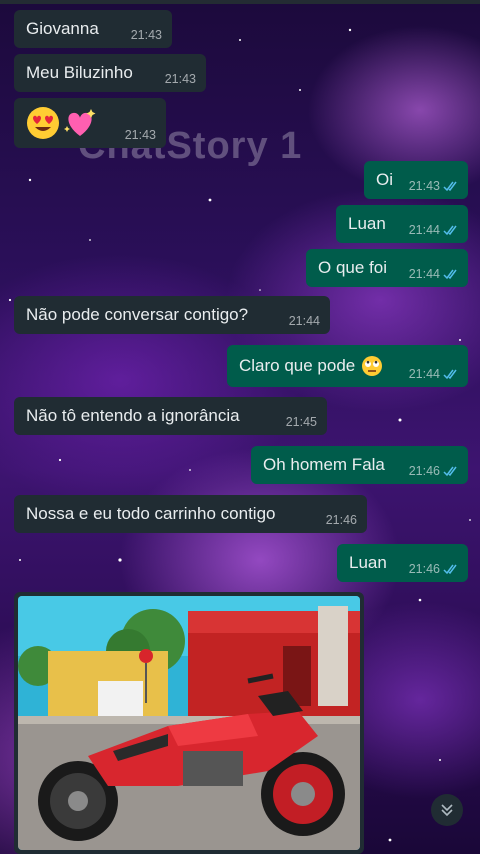  I want to click on outgoing-message: Luan 21:44, so click(402, 224).